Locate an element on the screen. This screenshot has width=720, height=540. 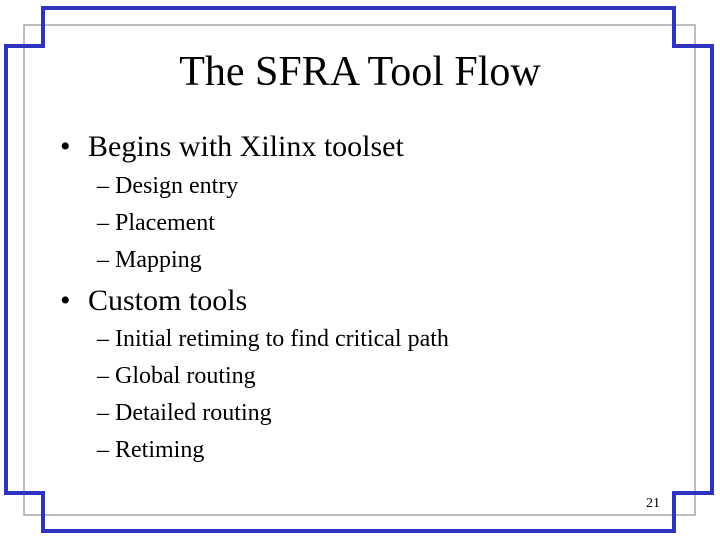
sub-item: – Design entry is located at coordinates (168, 186).